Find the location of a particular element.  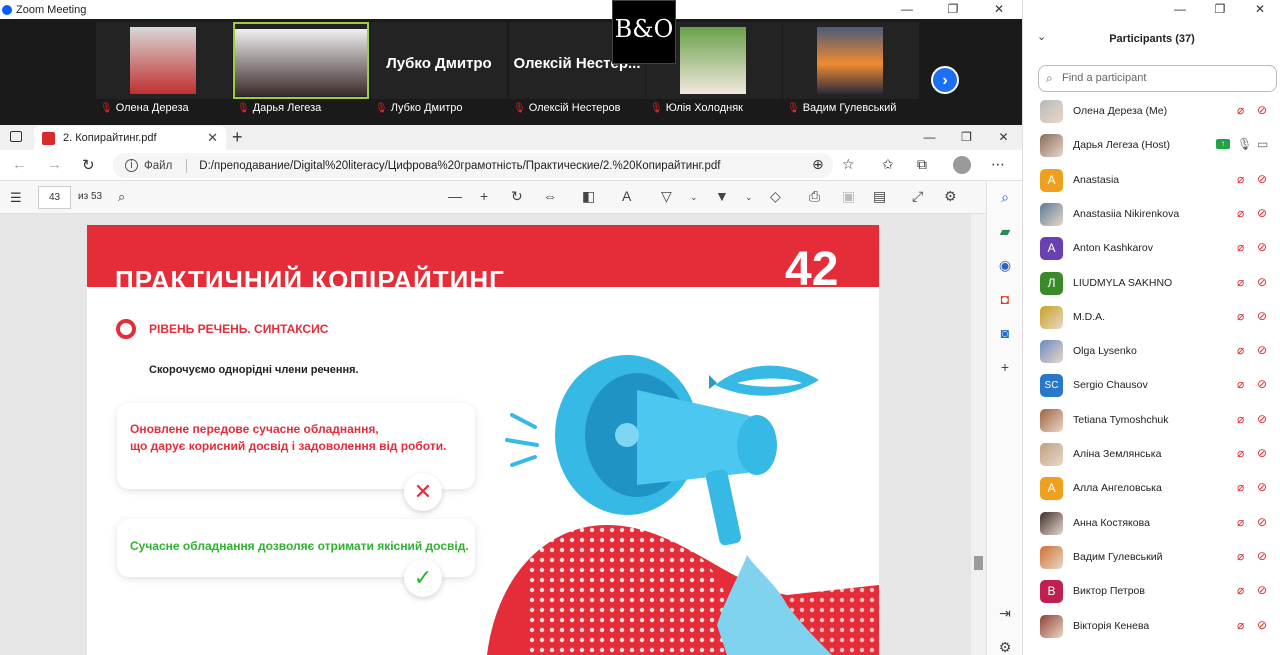

contents-icon: ☰ is located at coordinates (16, 198).